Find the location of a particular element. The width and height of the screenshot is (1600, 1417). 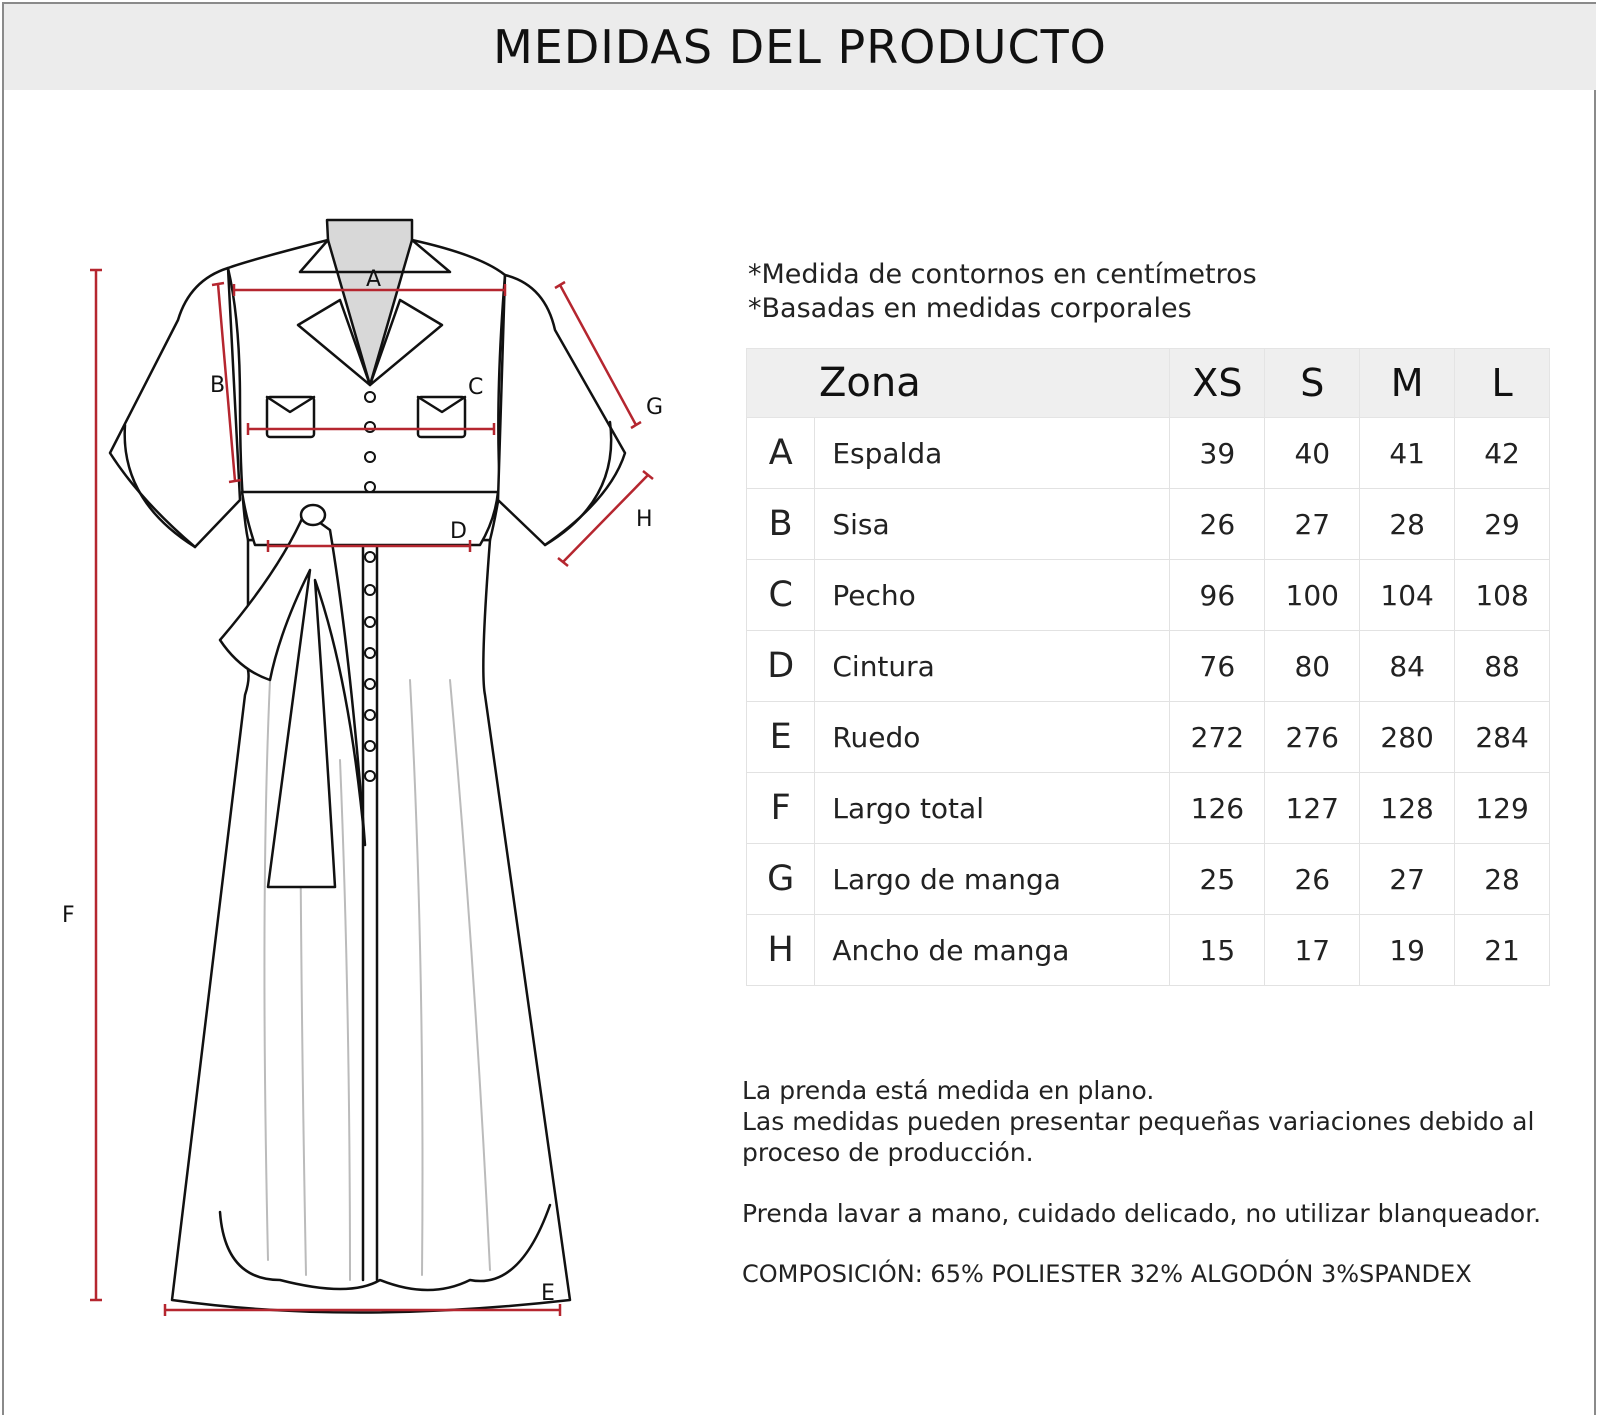

table-header-row: Zona XS S M L is located at coordinates (1147, 383).